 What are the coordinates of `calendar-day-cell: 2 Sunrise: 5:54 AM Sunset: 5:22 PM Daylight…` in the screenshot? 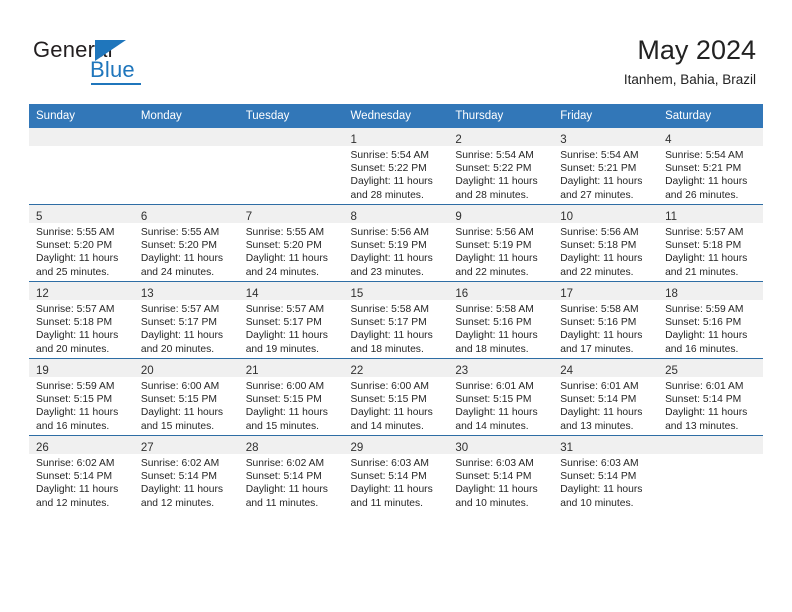 It's located at (501, 166).